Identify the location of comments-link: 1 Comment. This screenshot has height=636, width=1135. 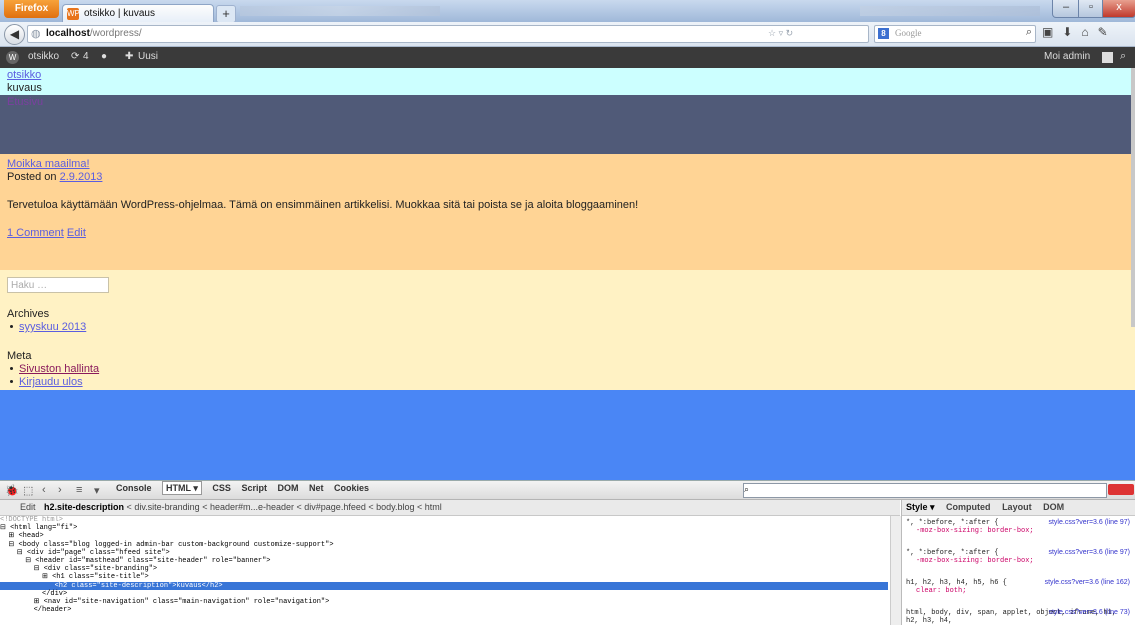
(35, 233).